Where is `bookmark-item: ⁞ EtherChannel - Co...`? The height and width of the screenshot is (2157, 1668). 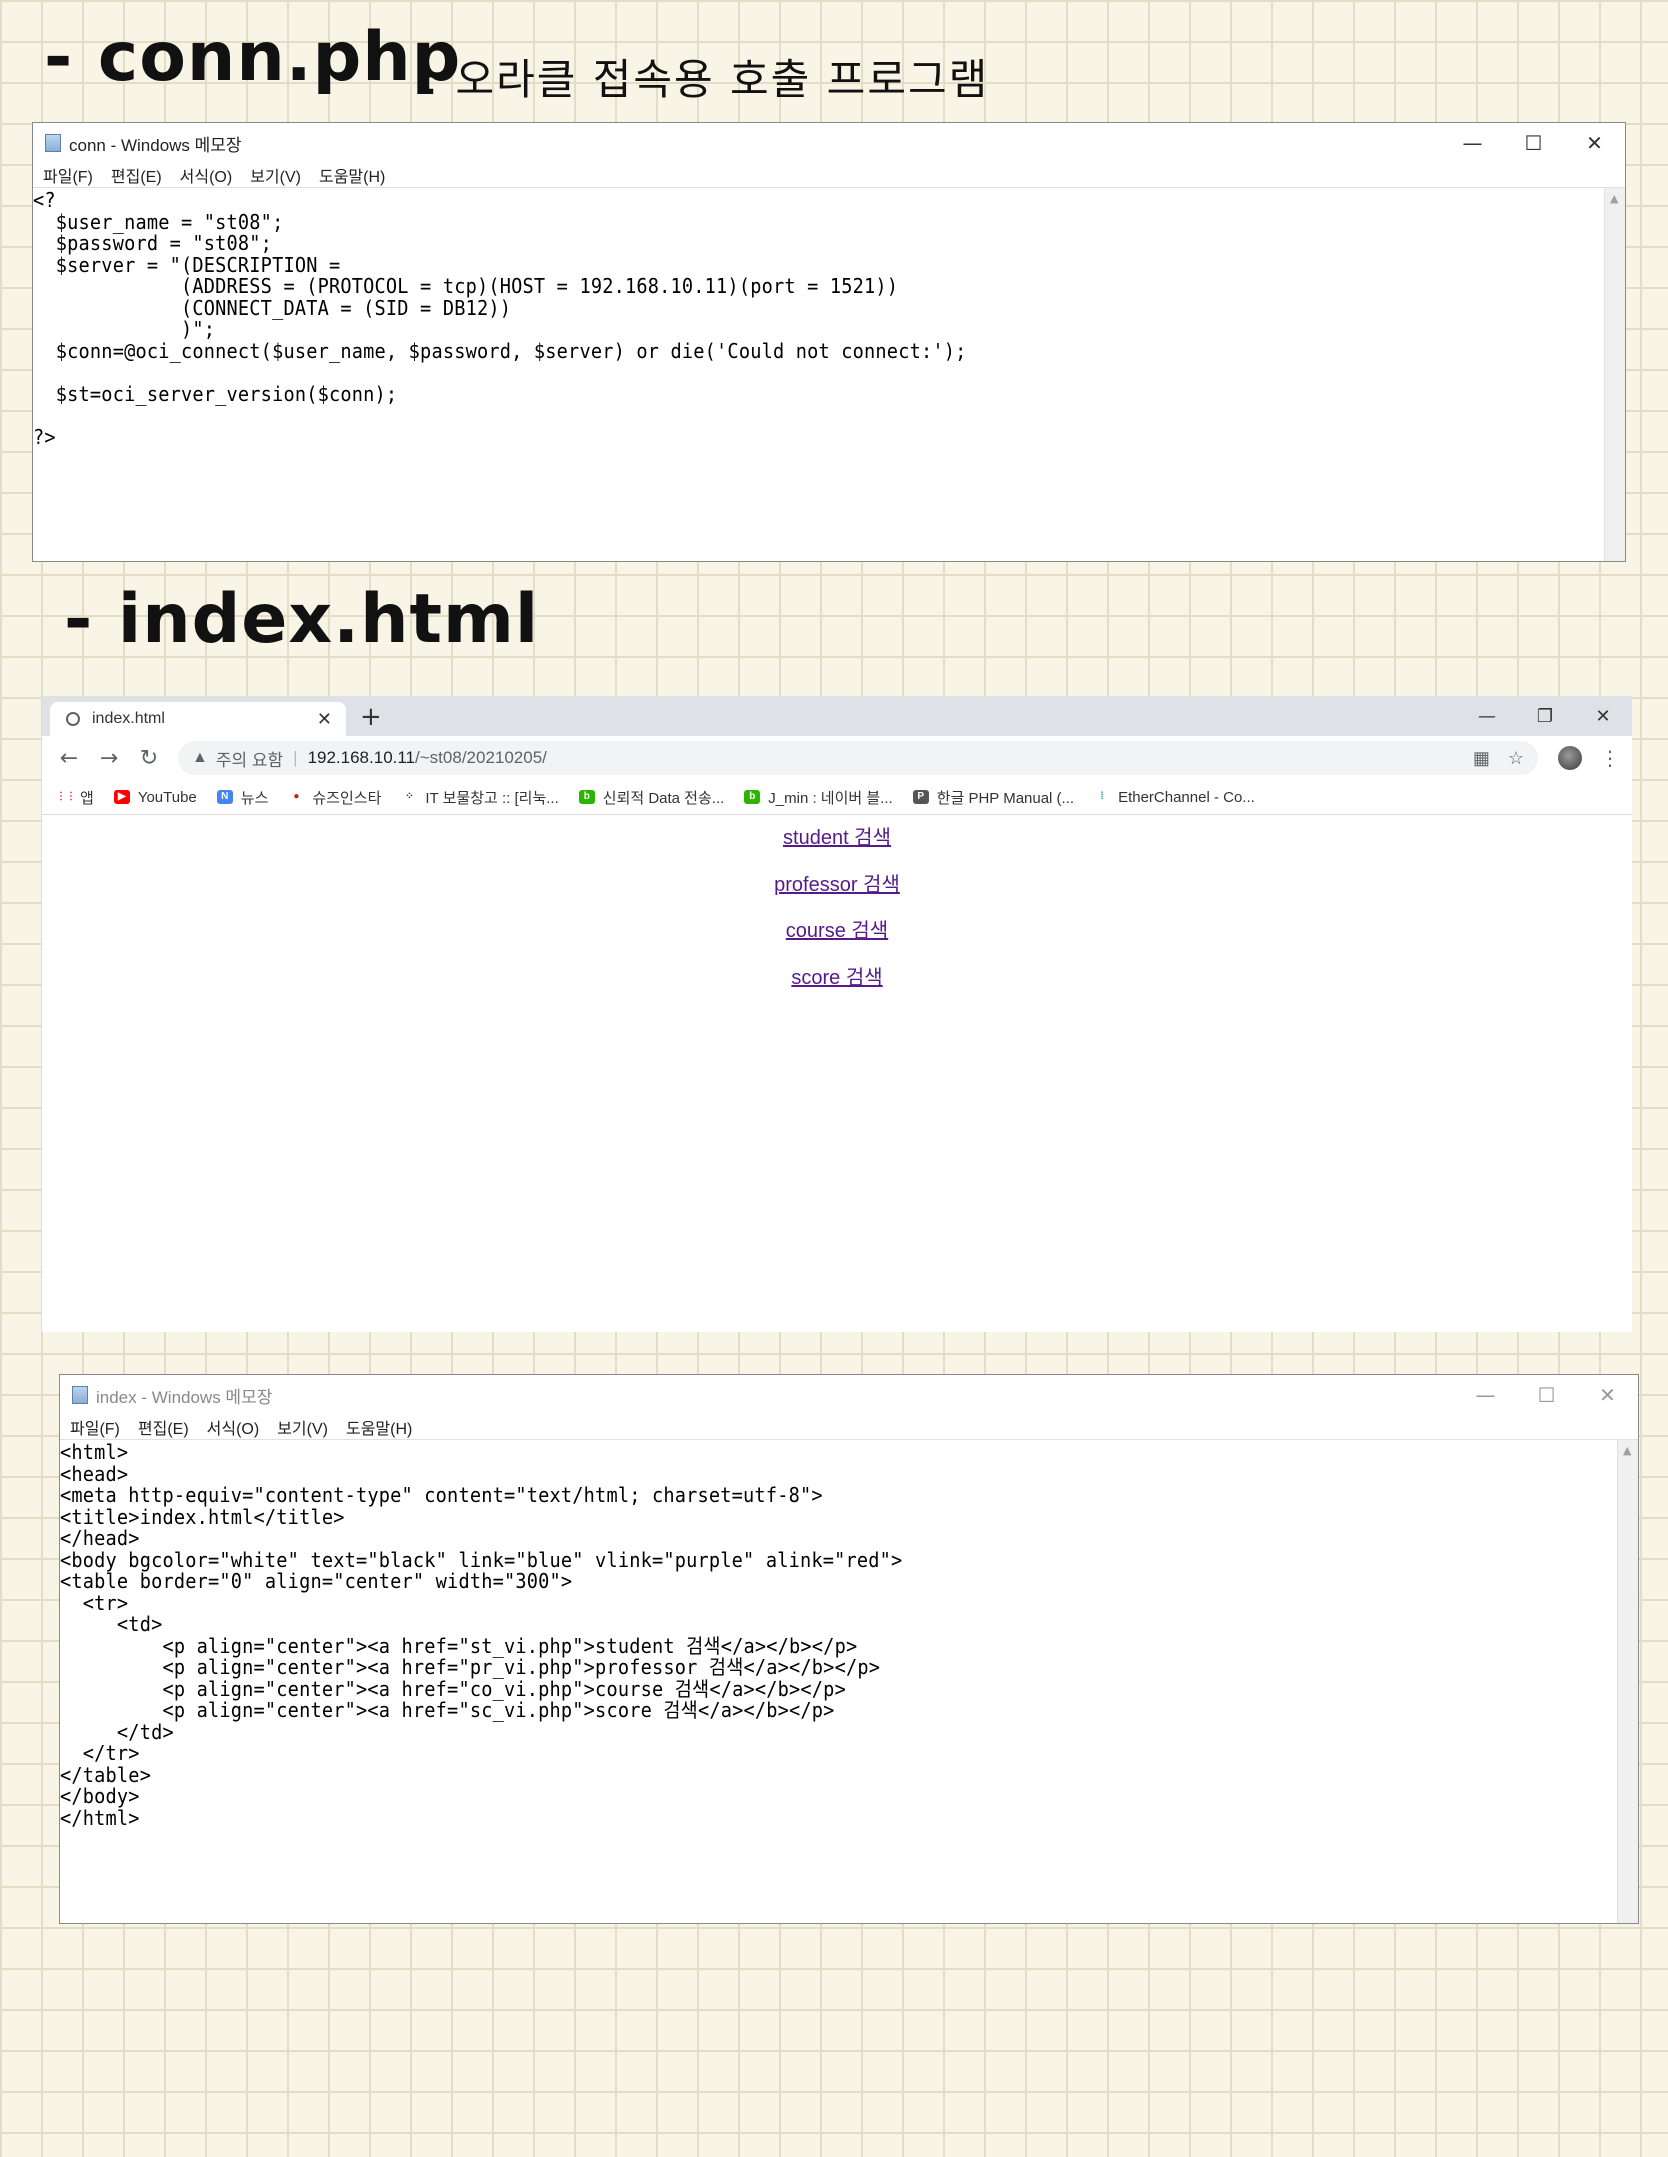 bookmark-item: ⁞ EtherChannel - Co... is located at coordinates (1174, 797).